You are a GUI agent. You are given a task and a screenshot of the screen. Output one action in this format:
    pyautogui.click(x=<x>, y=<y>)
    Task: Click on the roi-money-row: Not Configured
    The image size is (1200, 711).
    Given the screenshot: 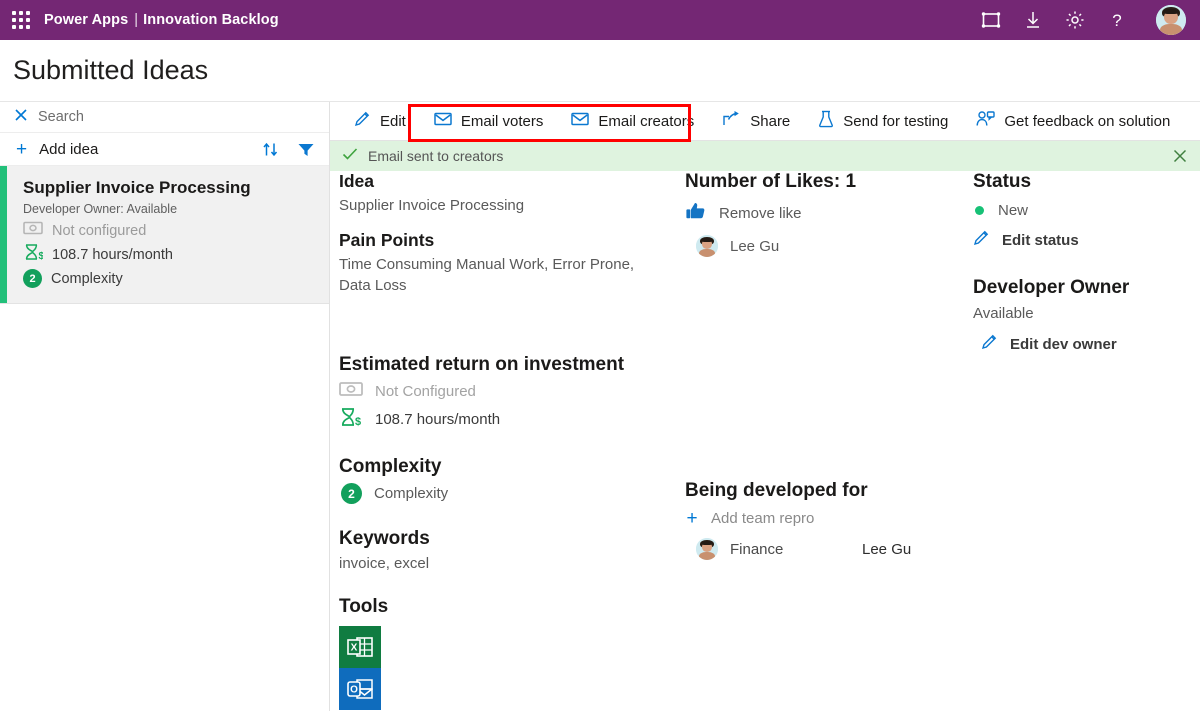 What is the action you would take?
    pyautogui.click(x=509, y=391)
    